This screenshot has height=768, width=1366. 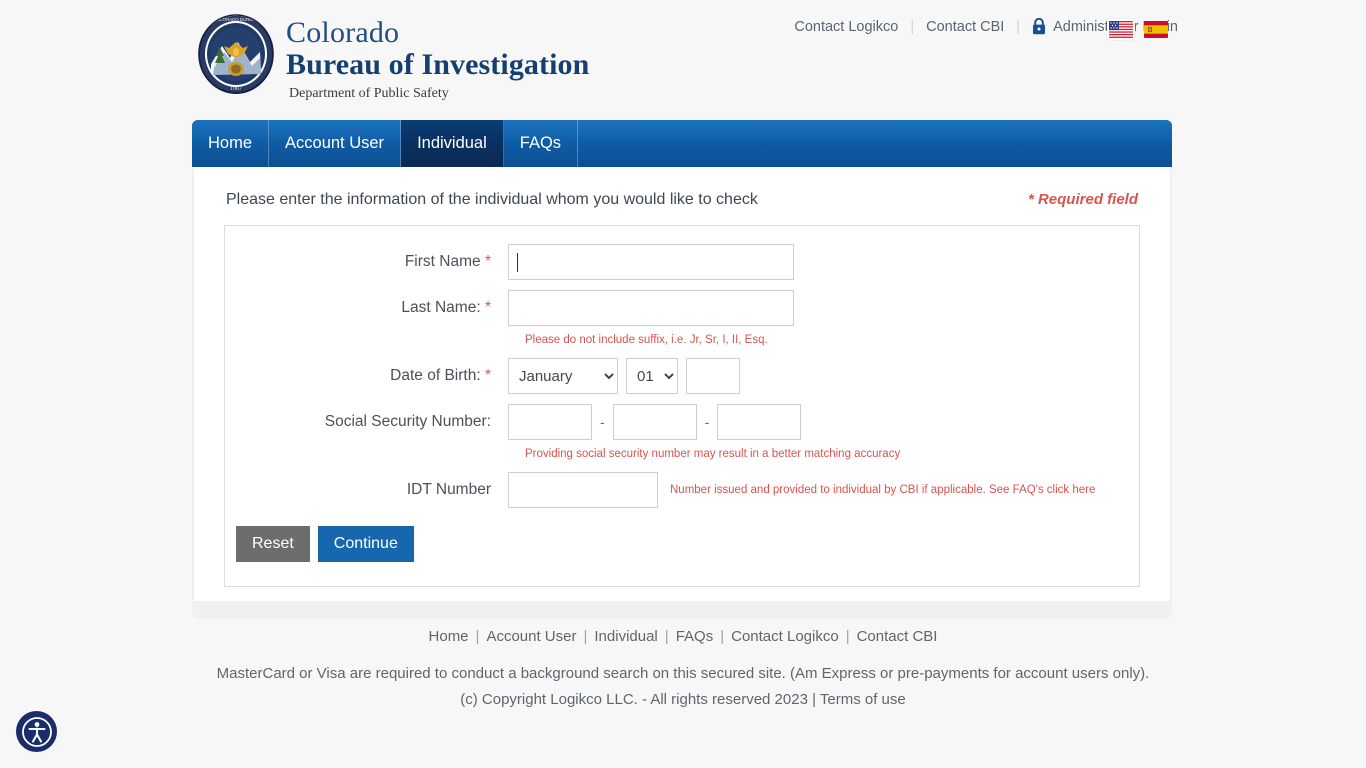 What do you see at coordinates (531, 636) in the screenshot?
I see `footer-link-account-user: Account User` at bounding box center [531, 636].